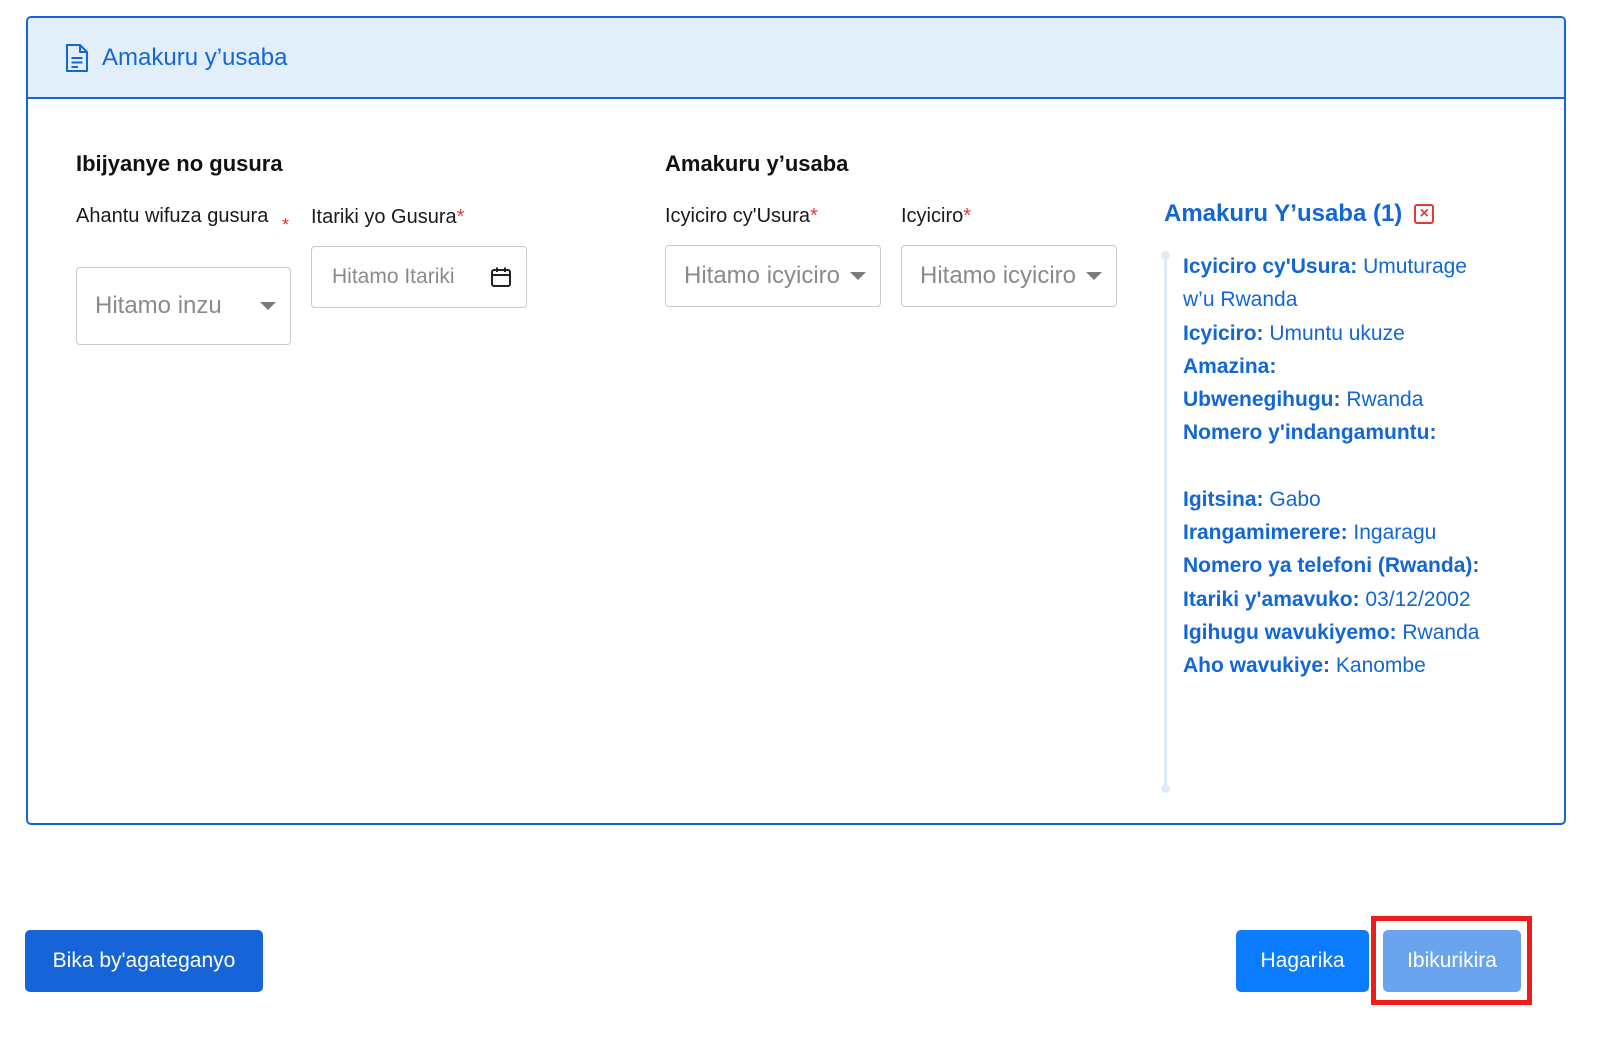 This screenshot has width=1600, height=1040. Describe the element at coordinates (1165, 255) in the screenshot. I see `timeline-dot-top` at that location.